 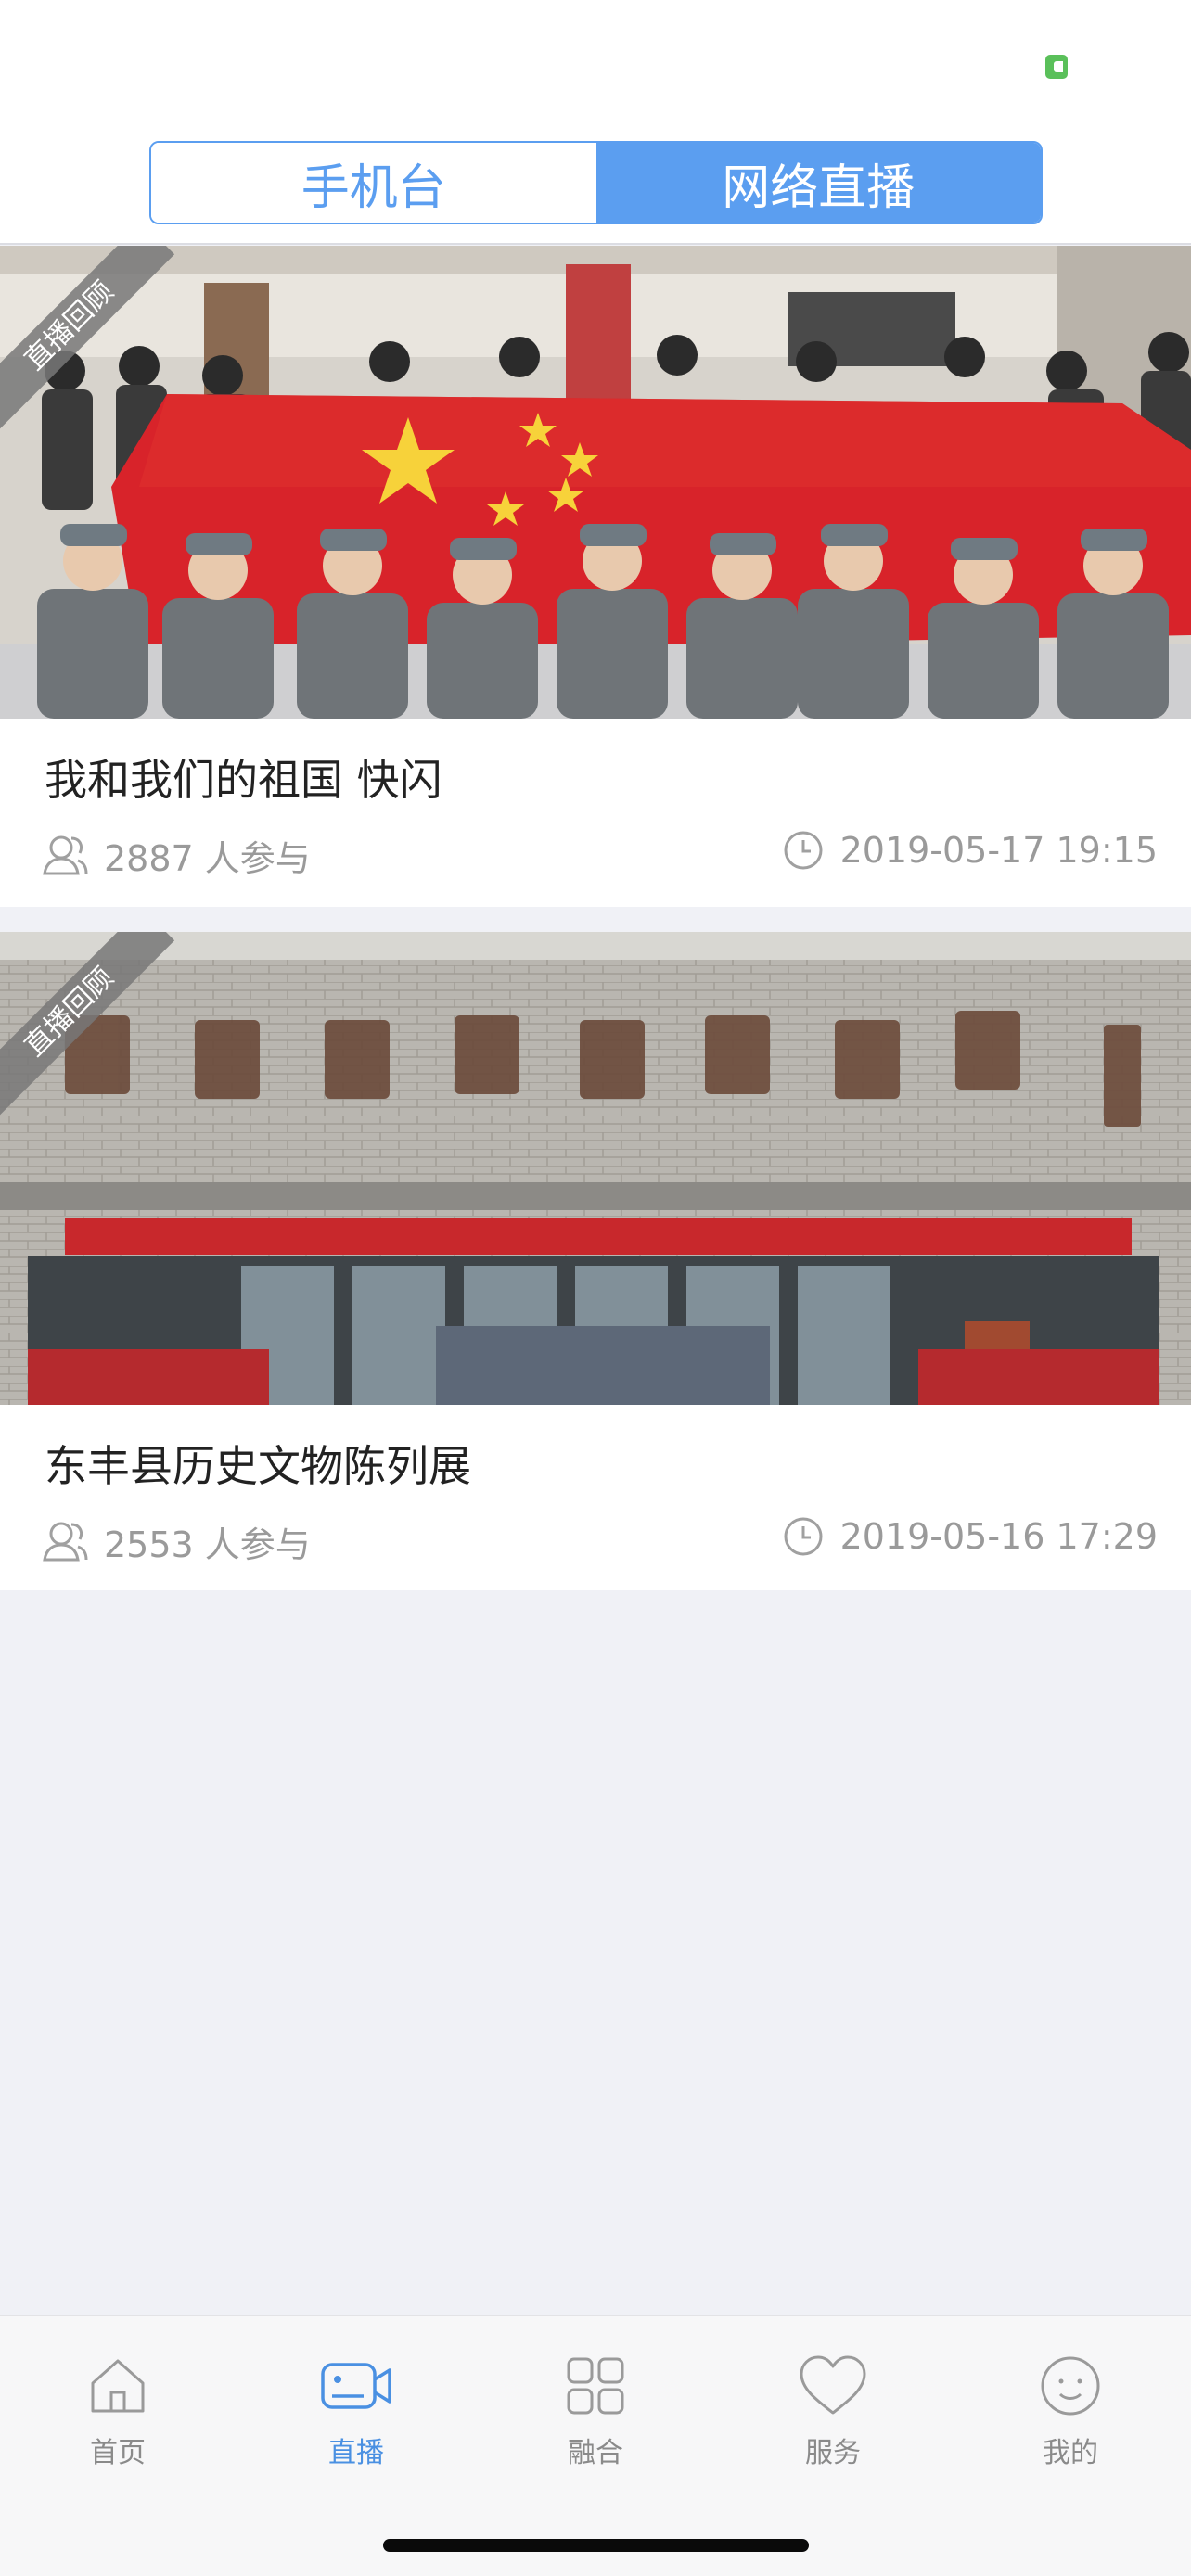 I want to click on tab-mobile-station: 手机台, so click(x=373, y=183).